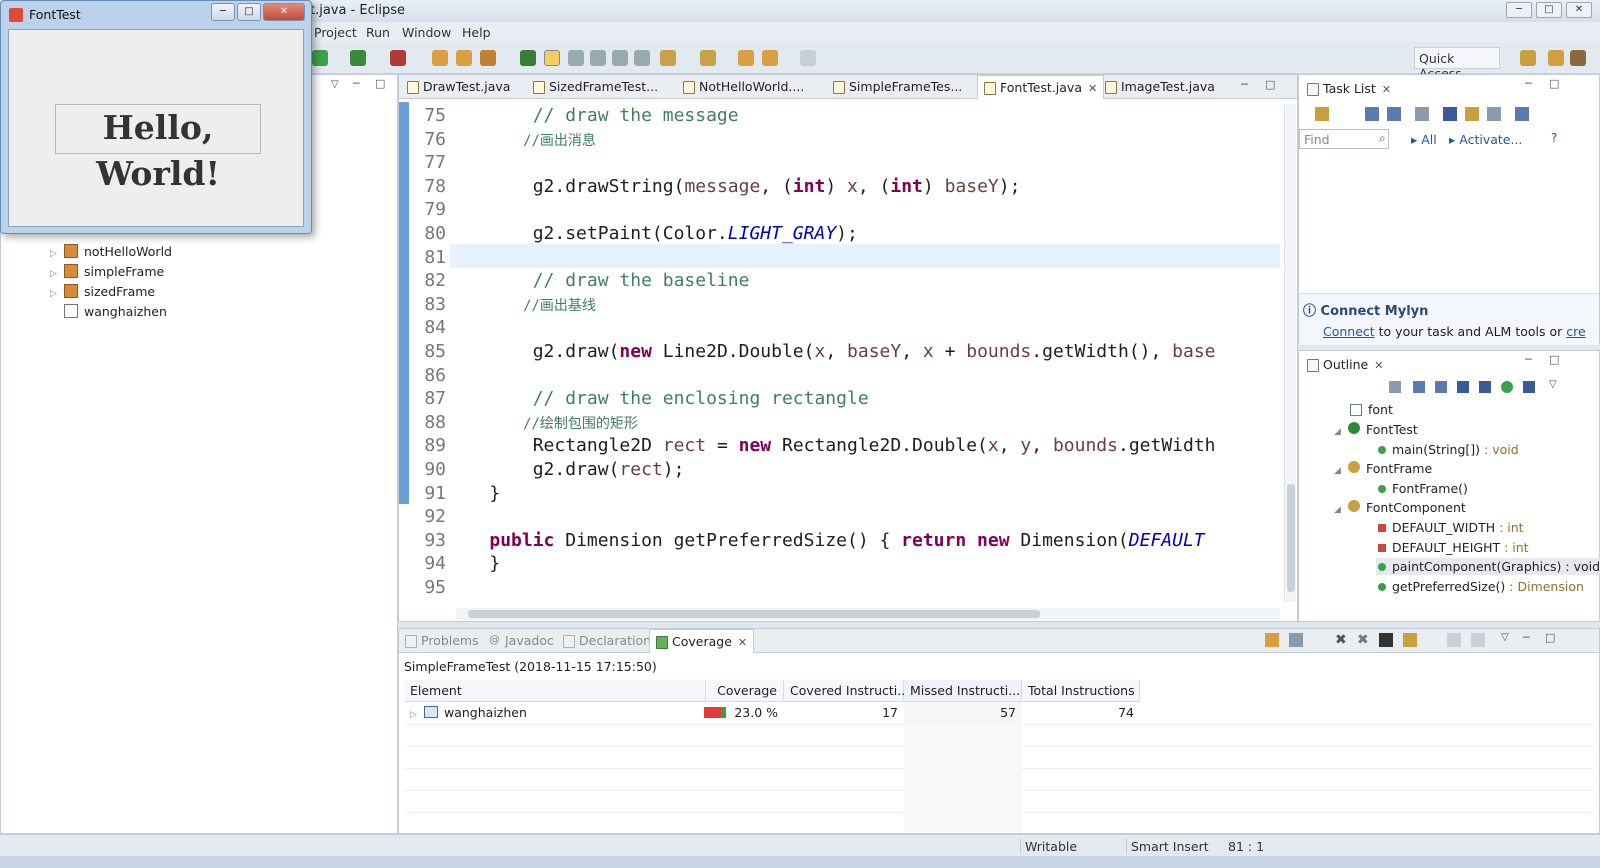  What do you see at coordinates (476, 32) in the screenshot?
I see `menu-help: Help` at bounding box center [476, 32].